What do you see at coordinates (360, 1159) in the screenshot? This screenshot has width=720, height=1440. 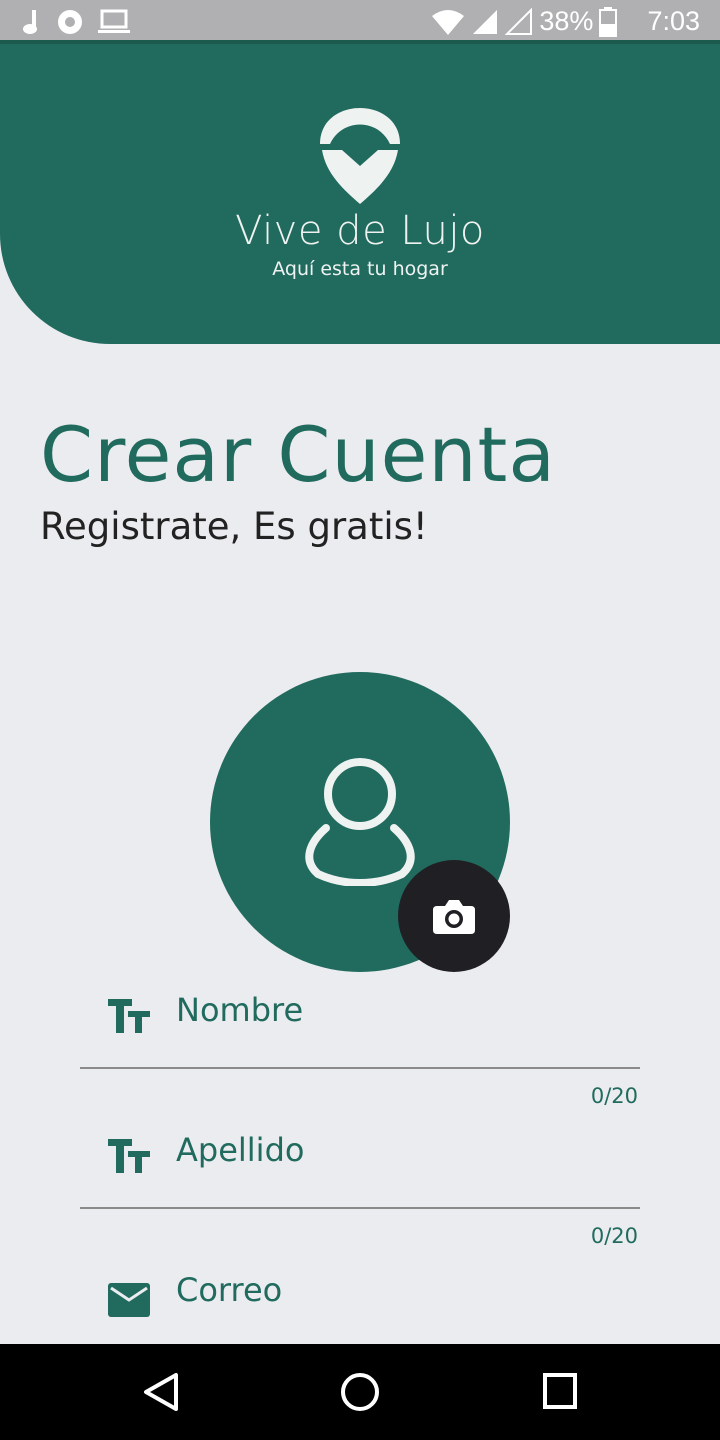 I see `last-name-field: Apellido` at bounding box center [360, 1159].